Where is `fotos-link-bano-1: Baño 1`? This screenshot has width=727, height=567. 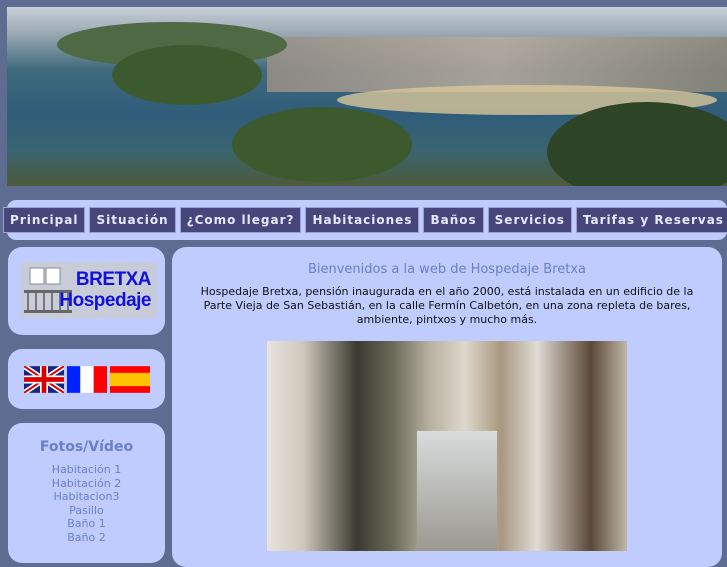
fotos-link-bano-1: Baño 1 is located at coordinates (86, 524).